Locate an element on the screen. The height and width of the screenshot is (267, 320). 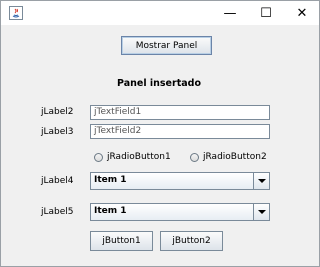
close-icon: ✕ is located at coordinates (302, 13).